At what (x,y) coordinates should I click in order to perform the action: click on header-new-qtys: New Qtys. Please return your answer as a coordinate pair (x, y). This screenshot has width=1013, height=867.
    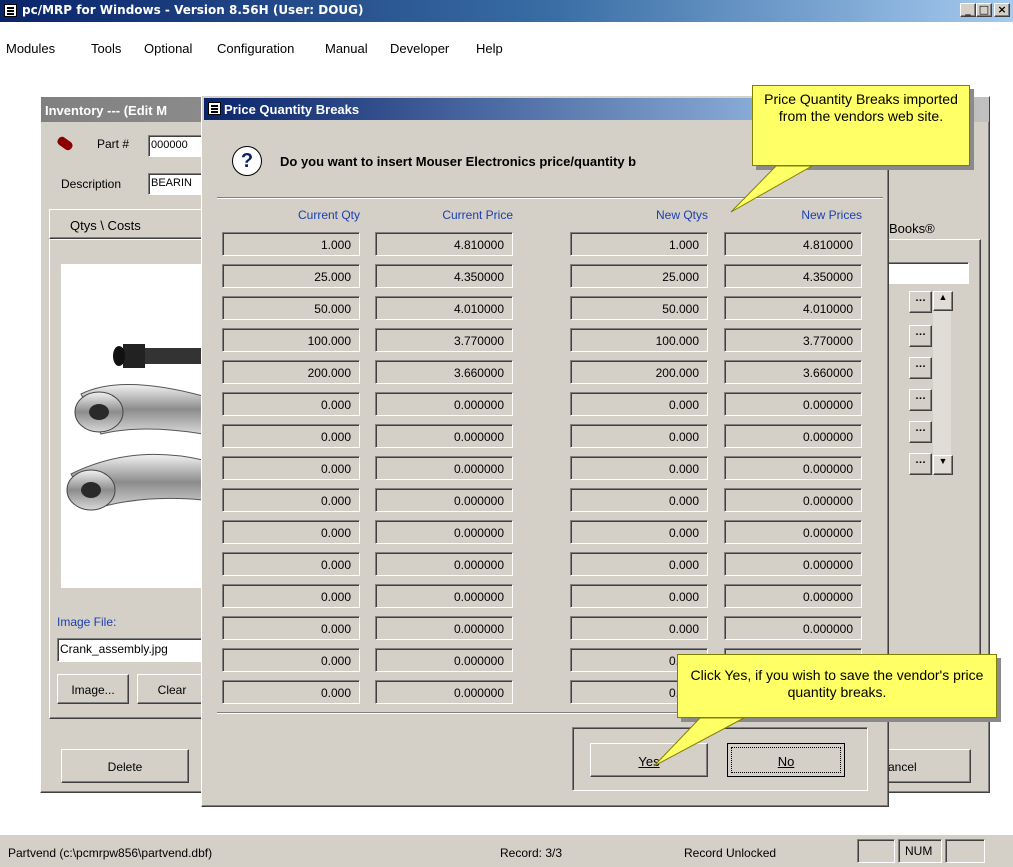
    Looking at the image, I should click on (681, 215).